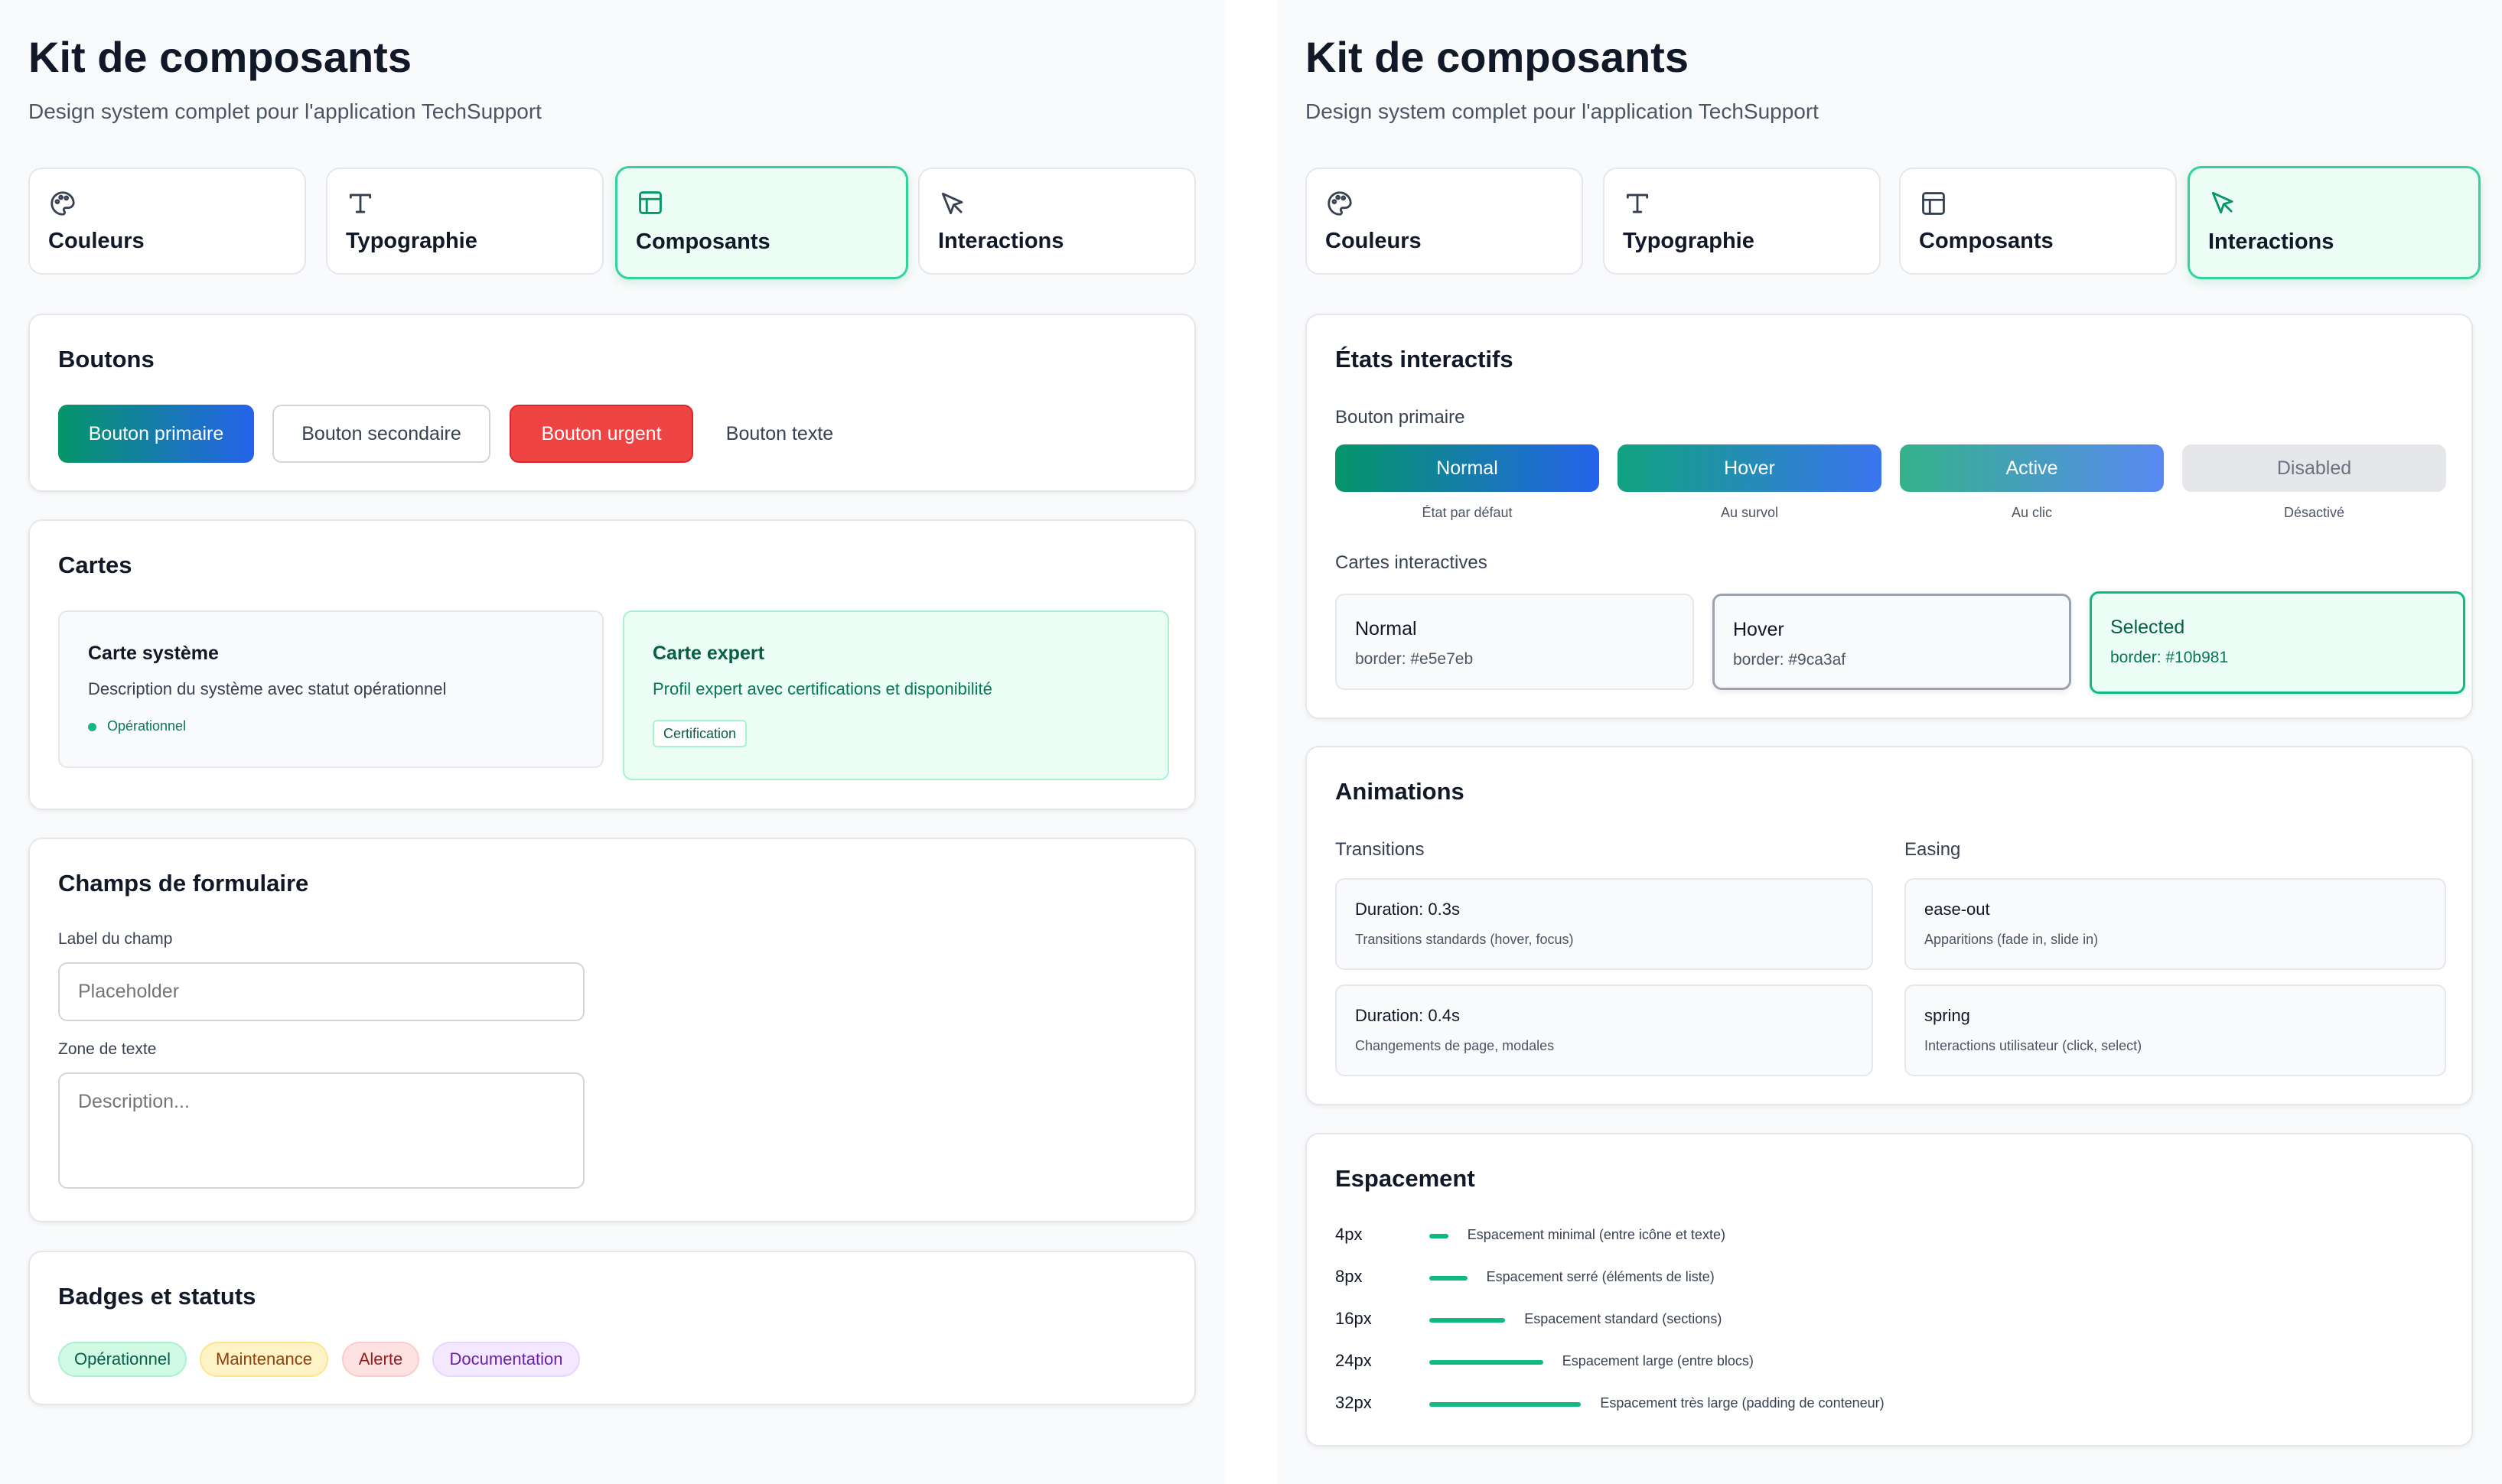 This screenshot has height=1484, width=2502. Describe the element at coordinates (321, 1130) in the screenshot. I see `description-textarea` at that location.